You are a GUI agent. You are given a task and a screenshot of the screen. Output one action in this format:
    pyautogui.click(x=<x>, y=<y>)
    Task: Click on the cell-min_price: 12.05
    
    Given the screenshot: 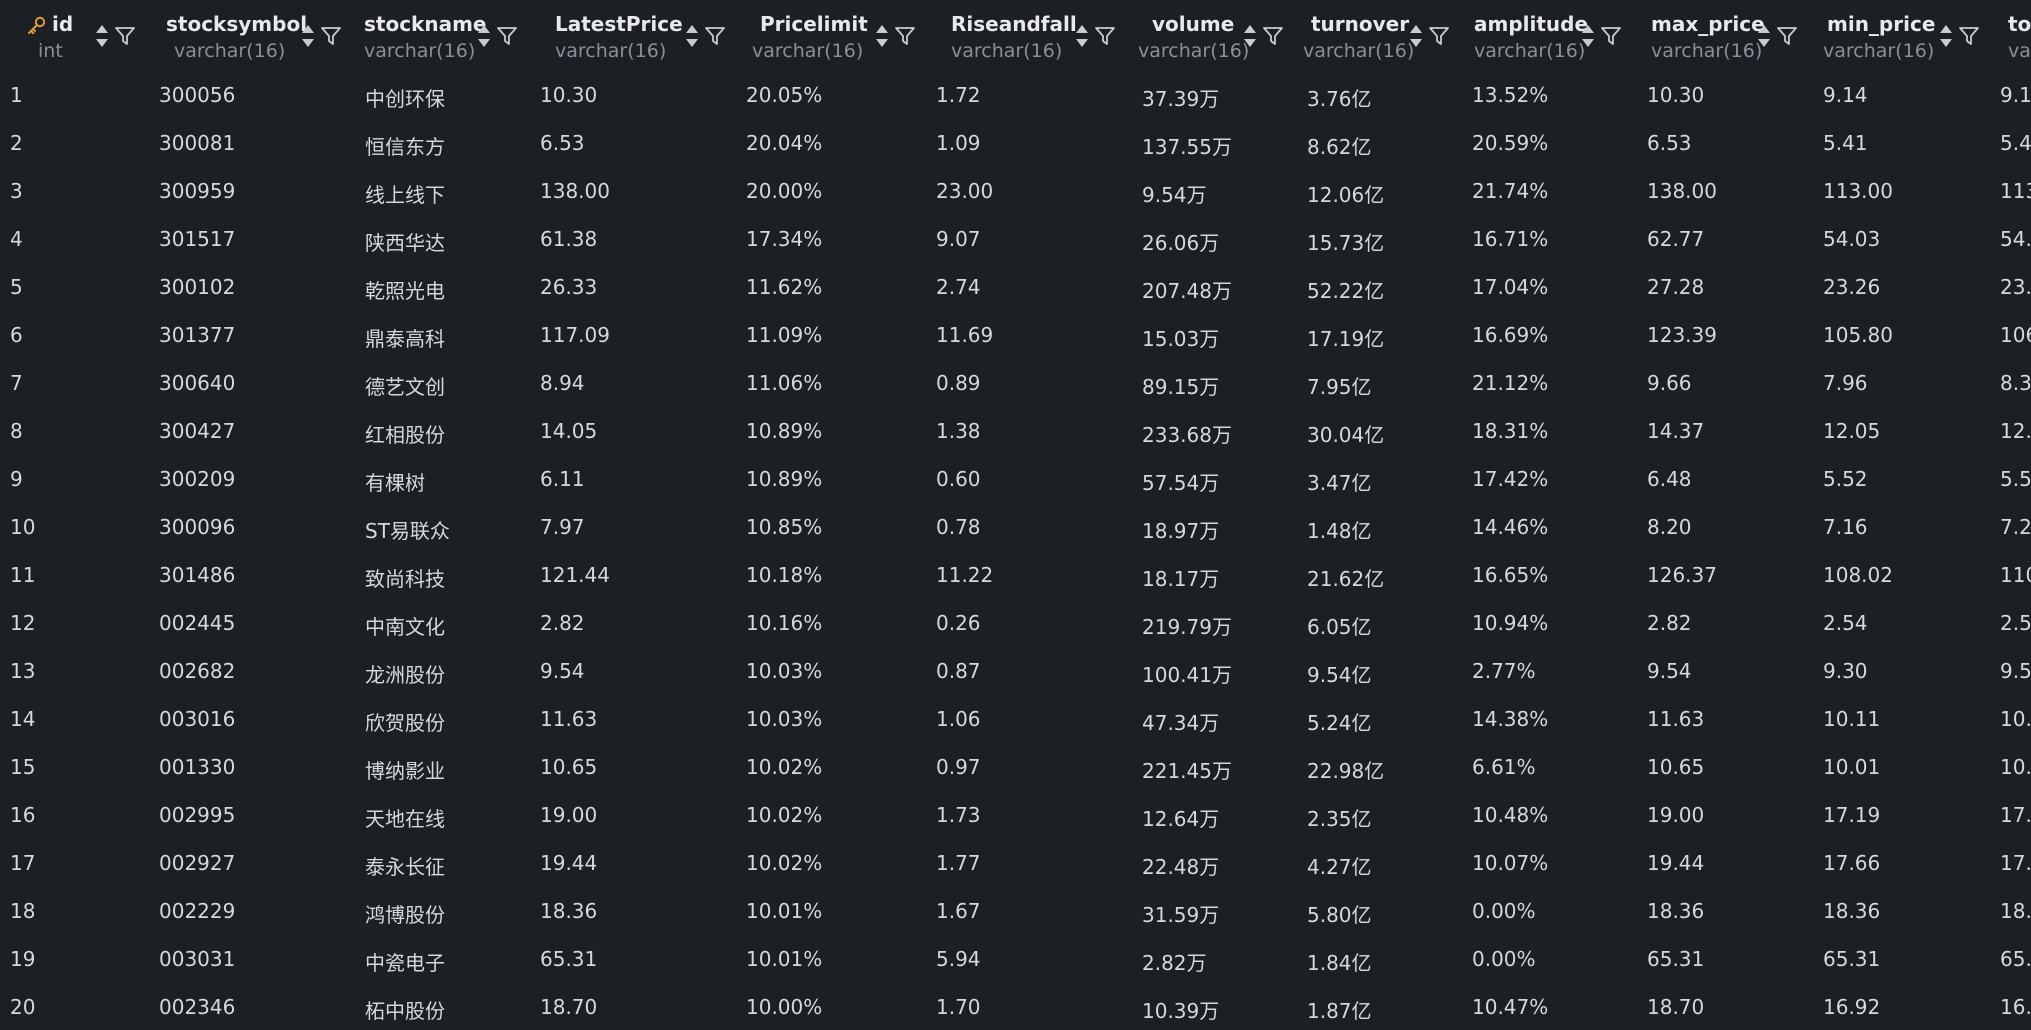 What is the action you would take?
    pyautogui.click(x=1851, y=431)
    